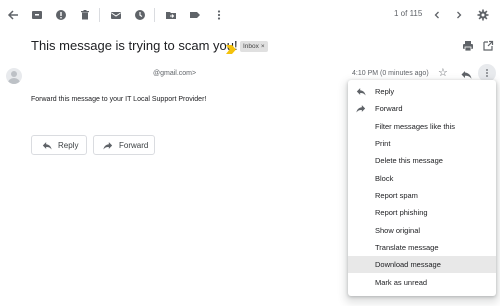 This screenshot has height=306, width=500. Describe the element at coordinates (398, 230) in the screenshot. I see `menu-item-label: Show original` at that location.